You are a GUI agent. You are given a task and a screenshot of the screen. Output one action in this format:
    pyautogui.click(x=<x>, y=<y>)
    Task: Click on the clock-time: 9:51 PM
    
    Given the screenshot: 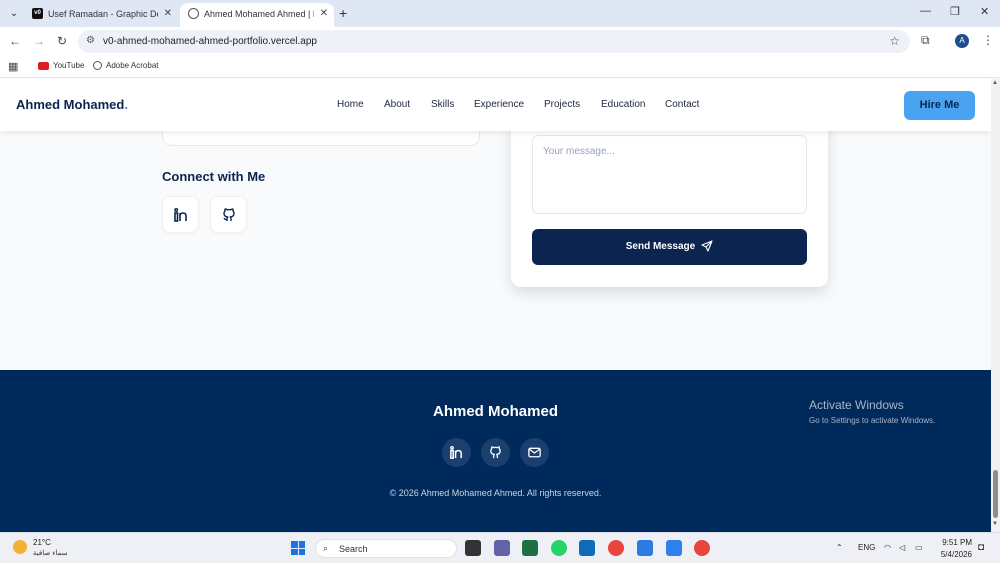 What is the action you would take?
    pyautogui.click(x=957, y=542)
    